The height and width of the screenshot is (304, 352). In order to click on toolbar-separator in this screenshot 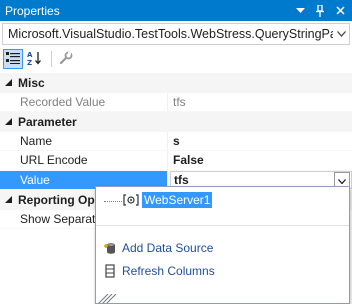, I will do `click(51, 59)`.